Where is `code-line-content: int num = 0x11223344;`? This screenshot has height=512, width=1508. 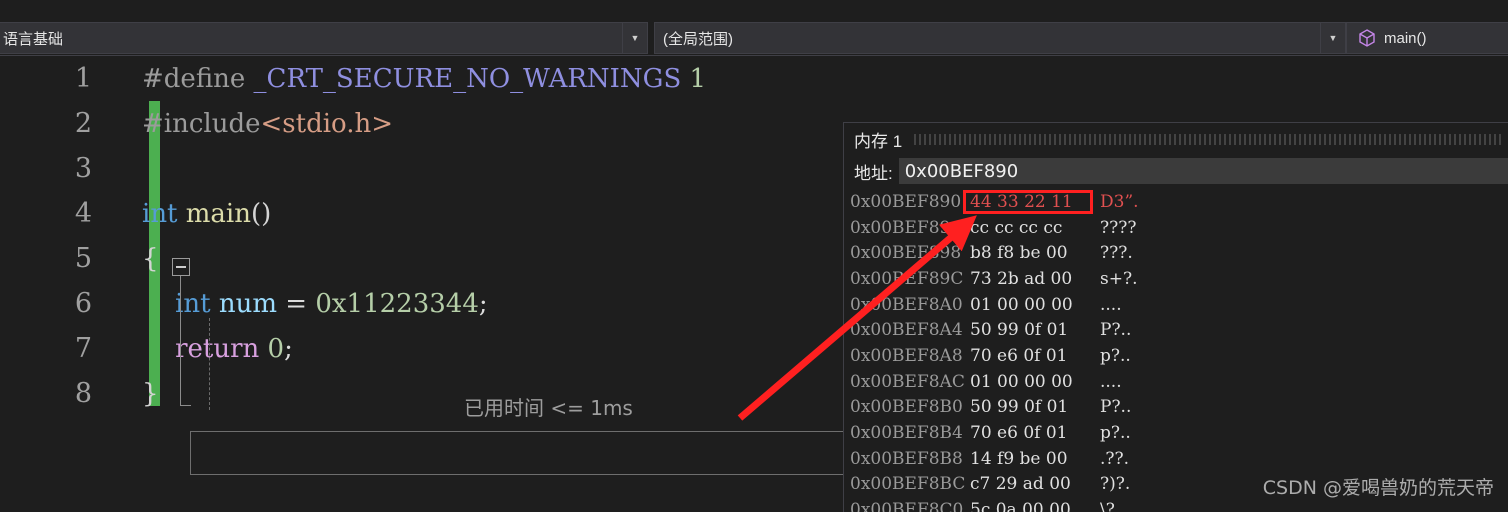
code-line-content: int num = 0x11223344; is located at coordinates (315, 304).